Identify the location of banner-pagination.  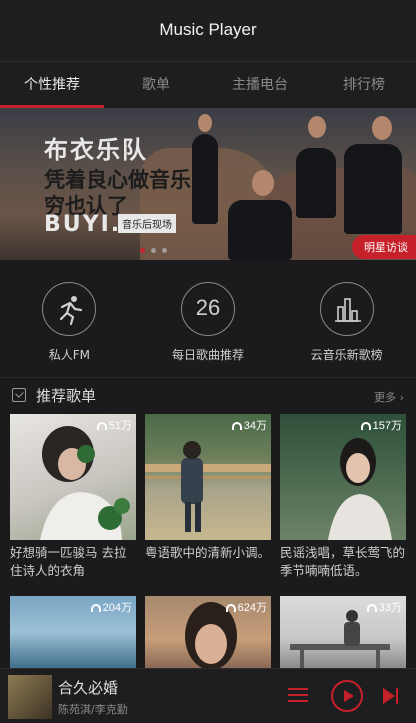
(153, 250).